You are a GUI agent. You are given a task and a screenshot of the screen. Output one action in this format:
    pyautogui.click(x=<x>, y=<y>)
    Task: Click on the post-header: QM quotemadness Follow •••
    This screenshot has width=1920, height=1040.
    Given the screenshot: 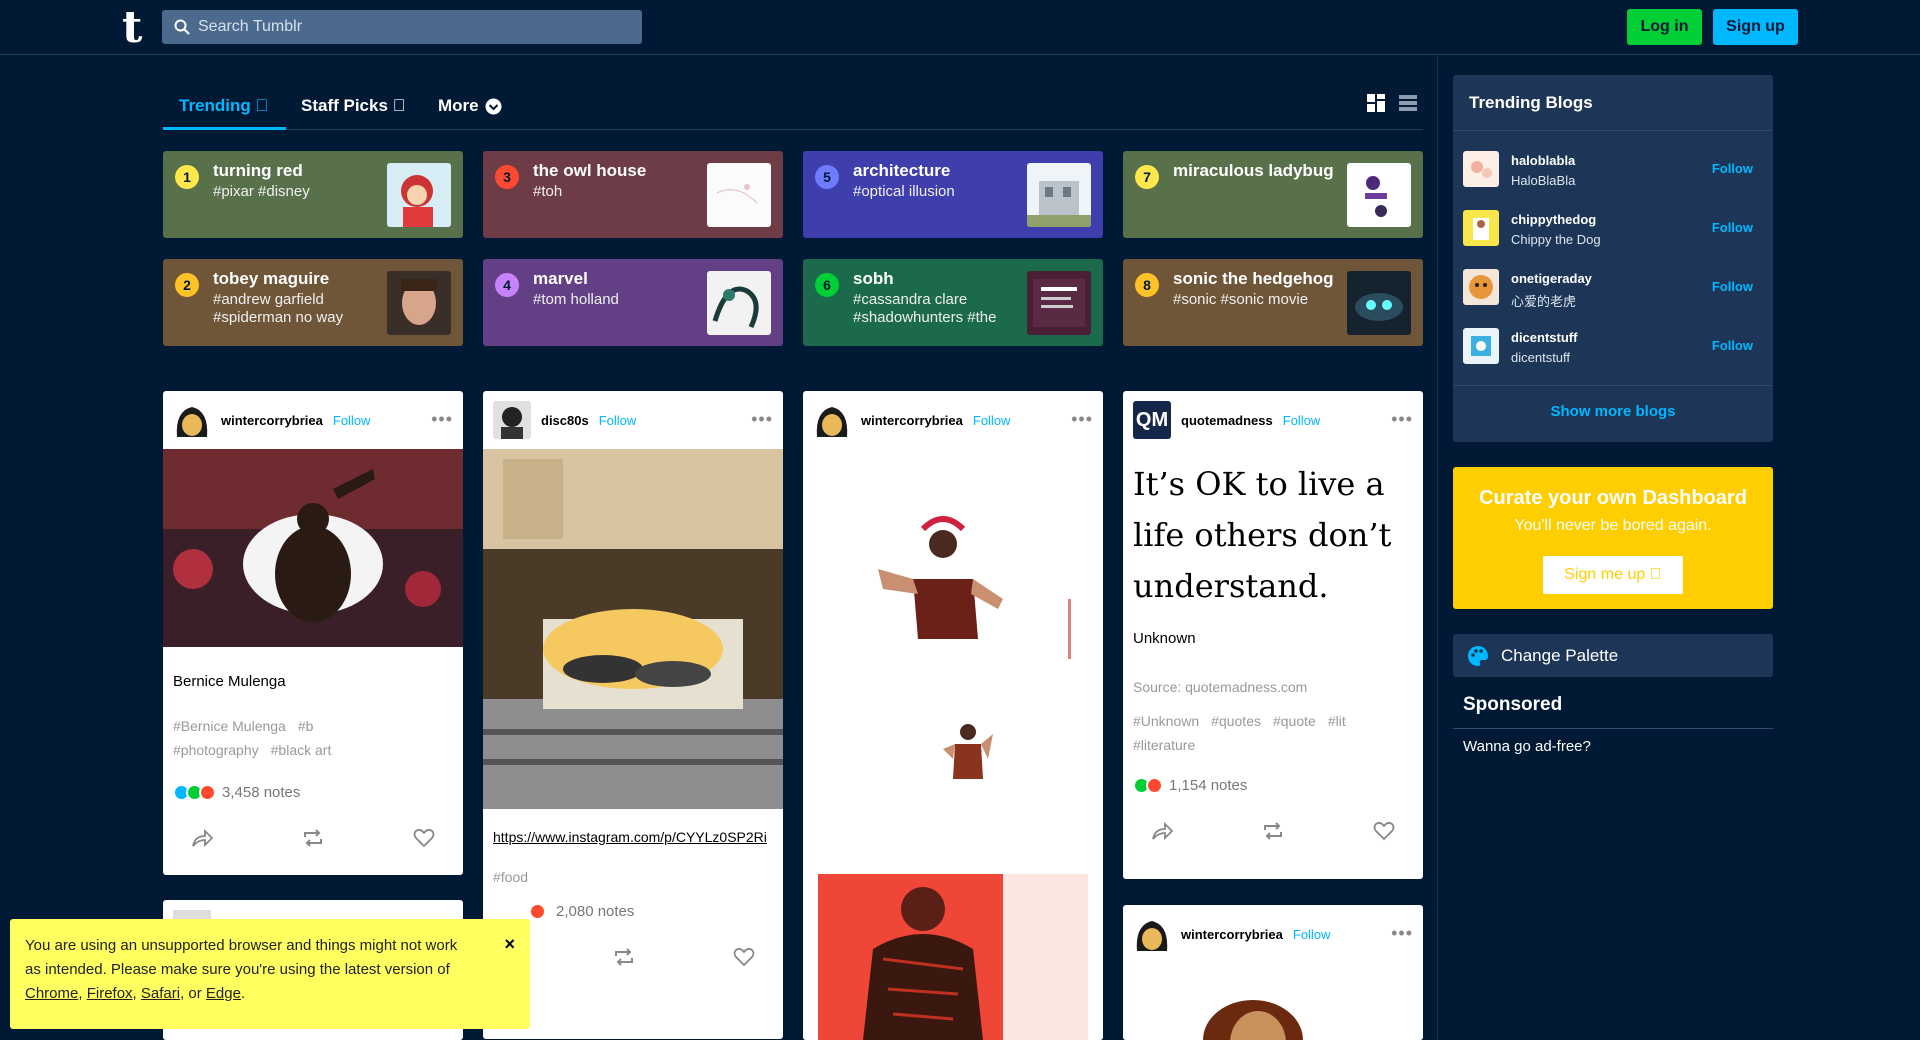 What is the action you would take?
    pyautogui.click(x=1273, y=420)
    